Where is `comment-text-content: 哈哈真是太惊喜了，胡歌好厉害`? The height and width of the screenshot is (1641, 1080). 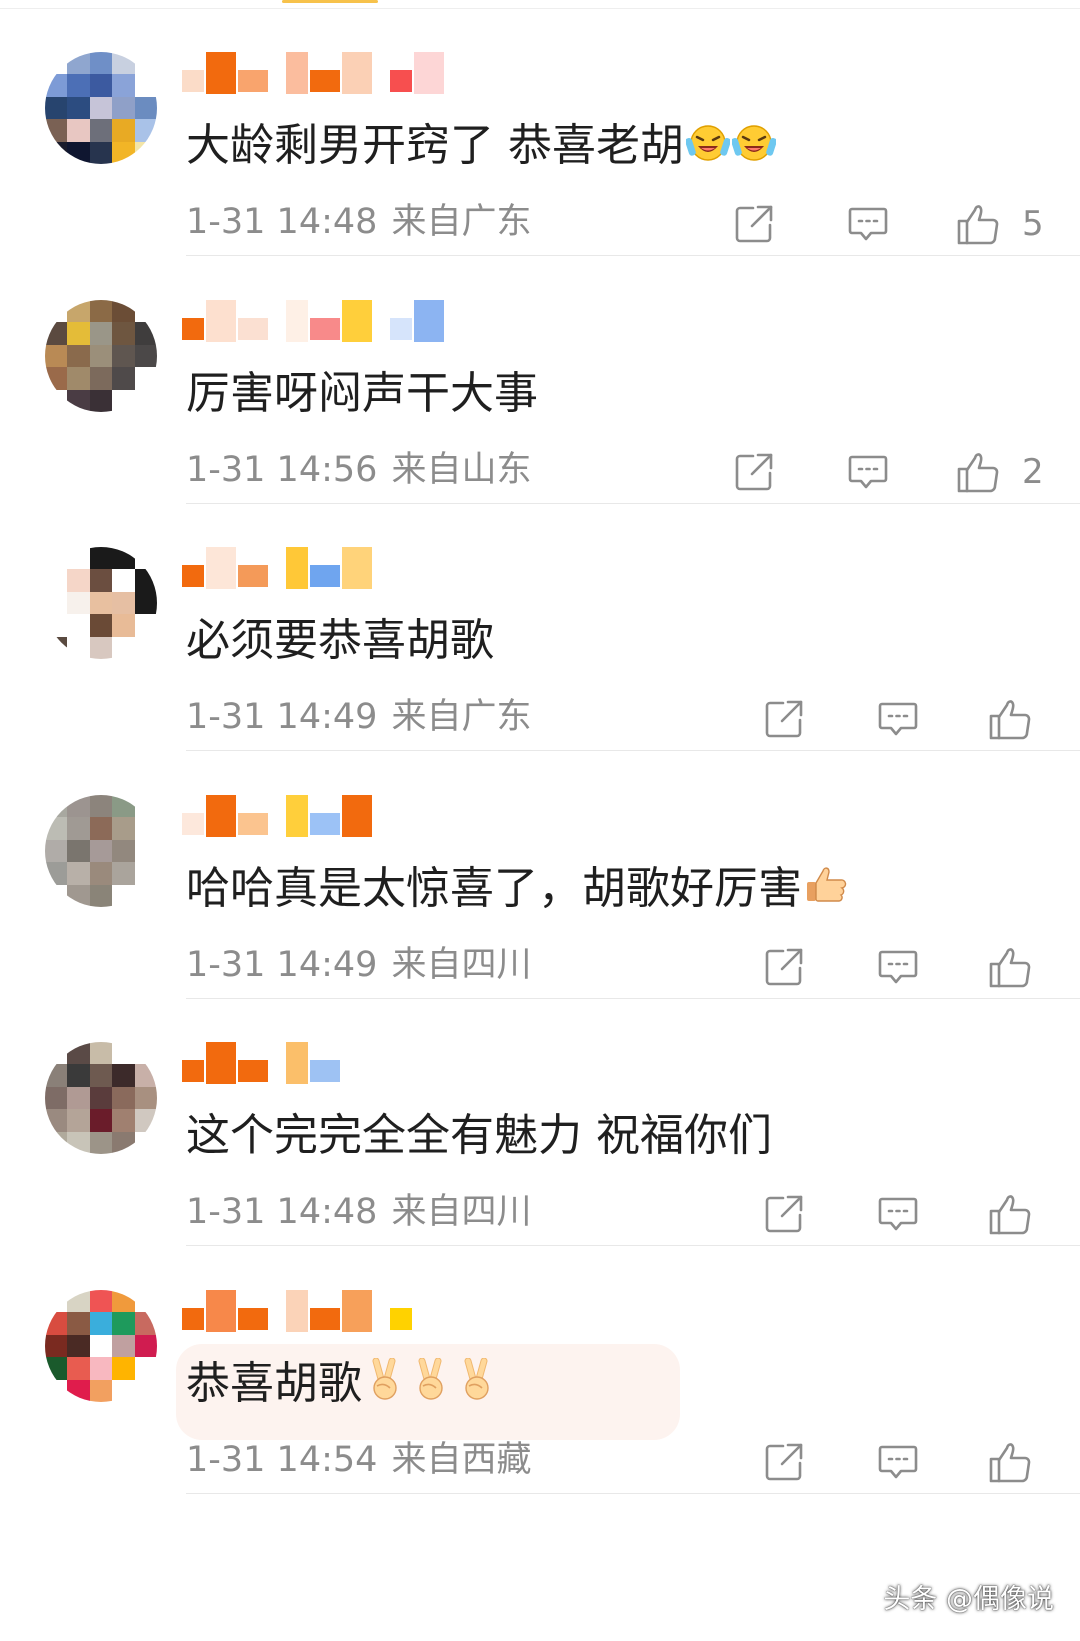
comment-text-content: 哈哈真是太惊喜了，胡歌好厉害 is located at coordinates (494, 888).